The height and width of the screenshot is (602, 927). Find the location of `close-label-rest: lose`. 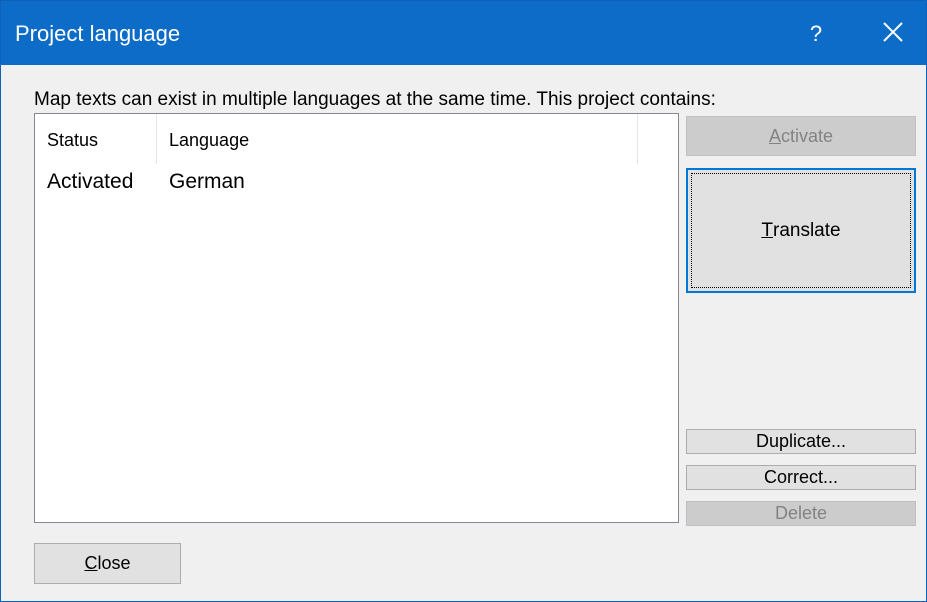

close-label-rest: lose is located at coordinates (114, 563).